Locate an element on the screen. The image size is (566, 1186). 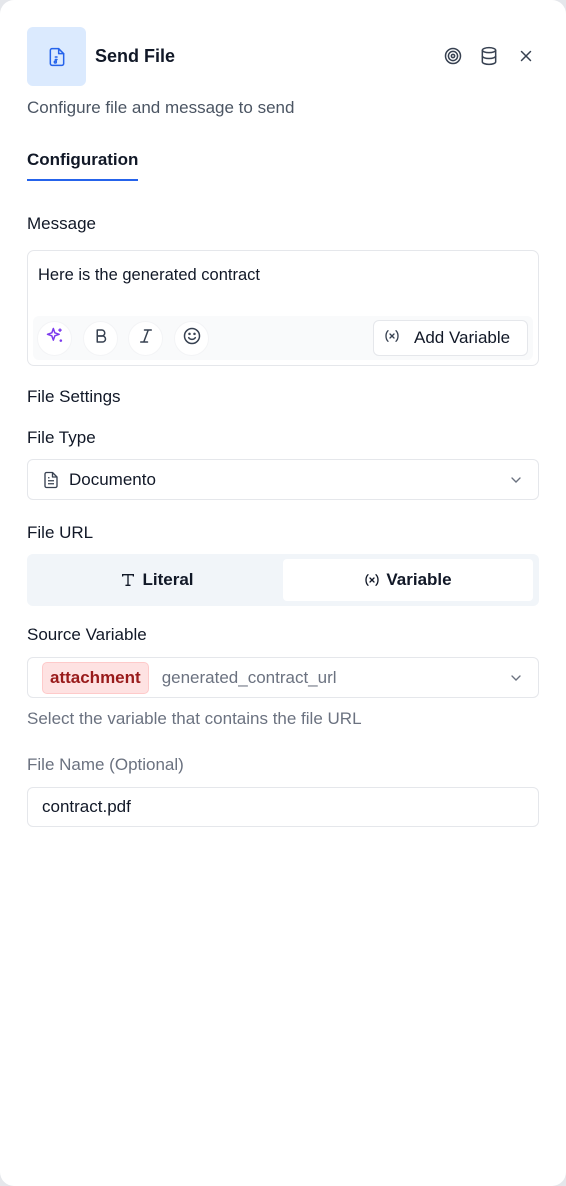
file-name-input is located at coordinates (283, 807).